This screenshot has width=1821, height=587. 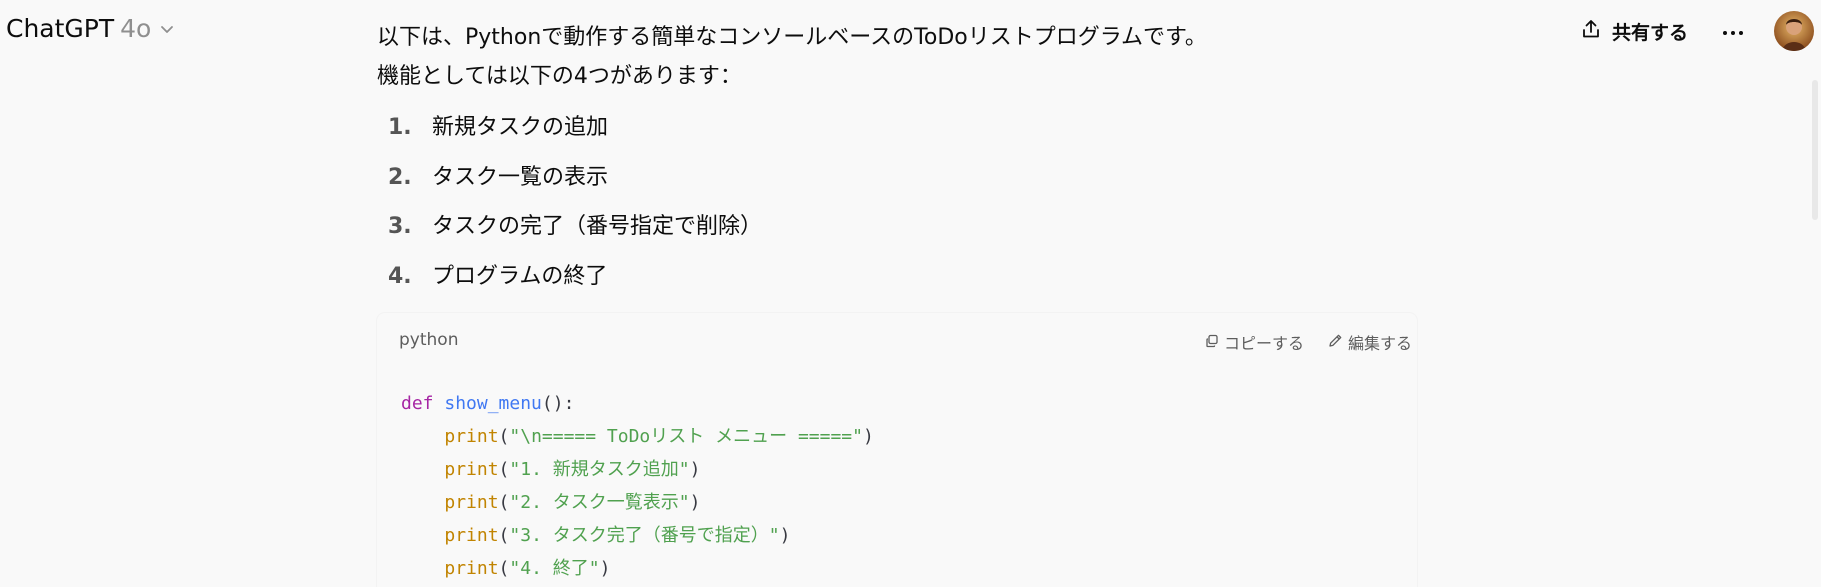 I want to click on code-line: print("1. 新規タスク追加"), so click(x=637, y=469).